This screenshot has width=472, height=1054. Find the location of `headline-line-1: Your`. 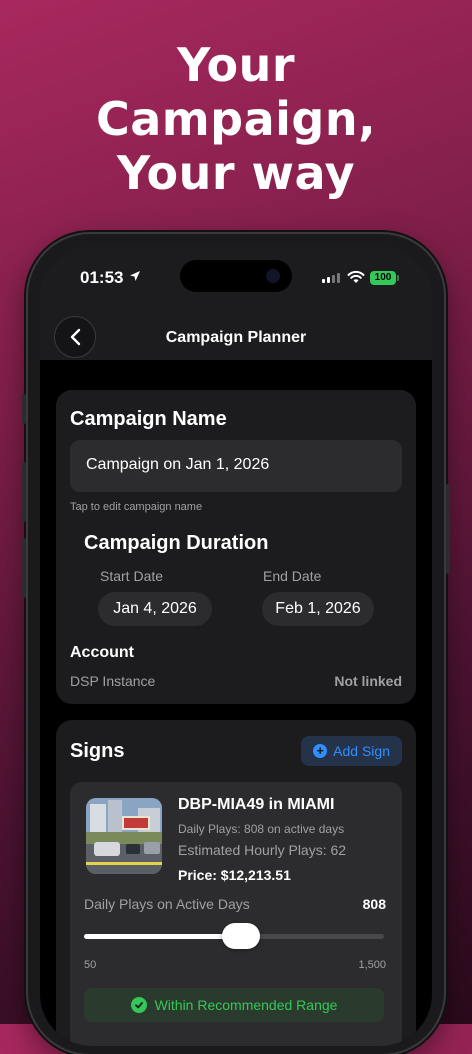

headline-line-1: Your is located at coordinates (236, 65).